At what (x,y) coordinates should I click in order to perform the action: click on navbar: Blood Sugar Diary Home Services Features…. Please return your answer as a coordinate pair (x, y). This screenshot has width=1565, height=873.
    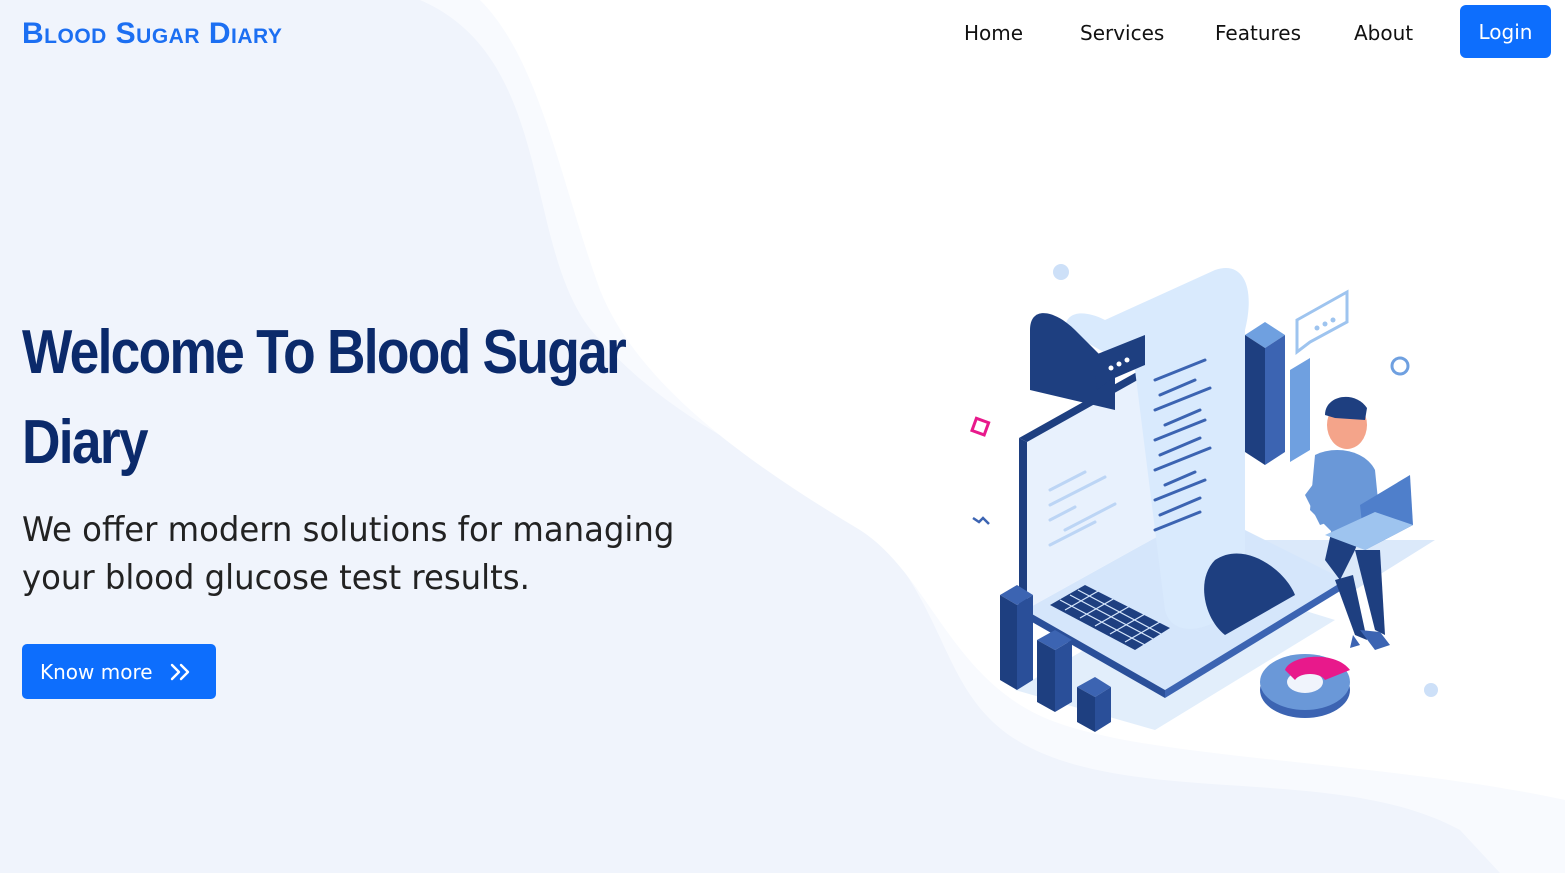
    Looking at the image, I should click on (782, 34).